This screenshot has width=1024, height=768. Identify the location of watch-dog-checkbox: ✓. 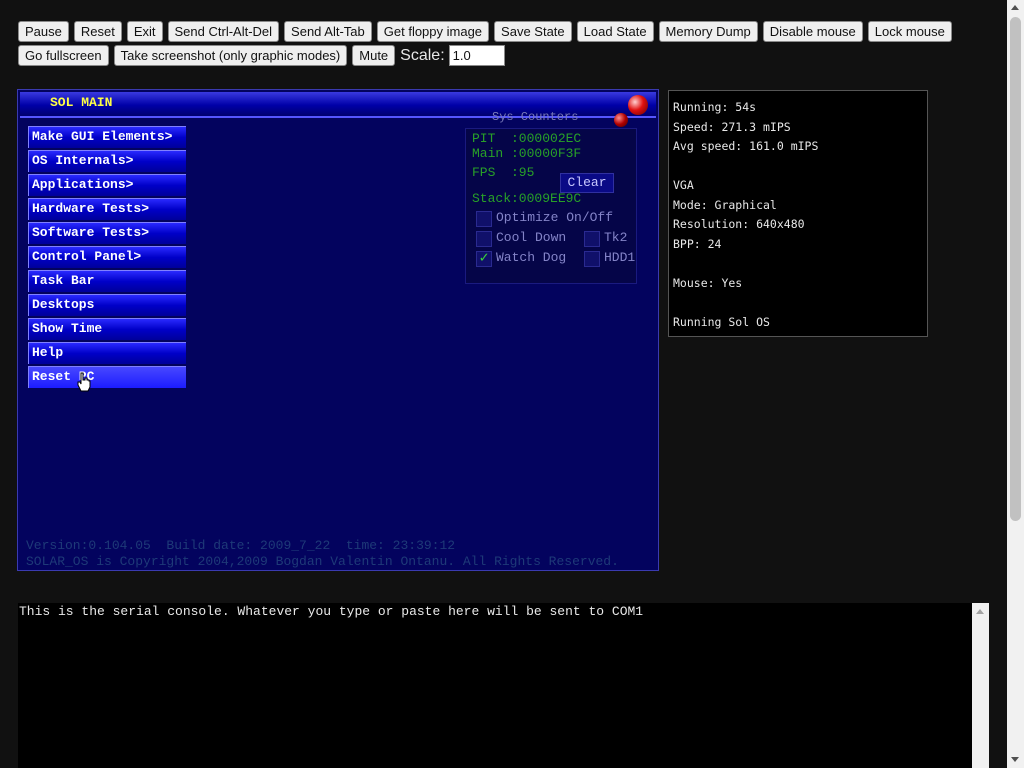
(484, 259).